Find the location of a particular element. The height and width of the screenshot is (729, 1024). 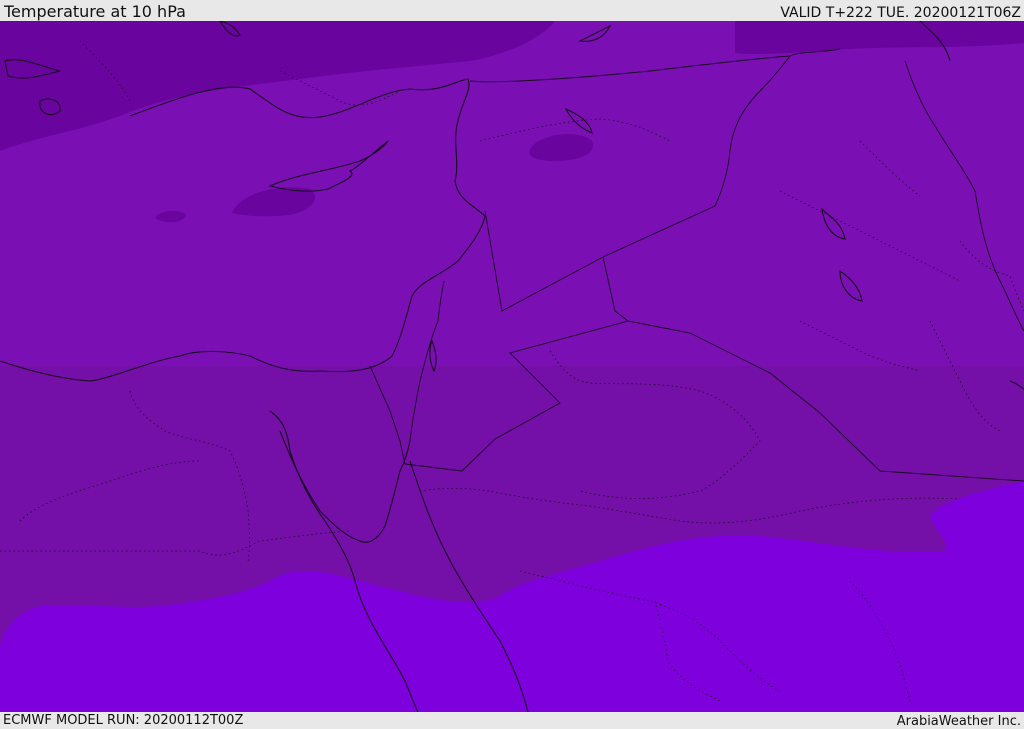

credit-label: ArabiaWeather Inc. is located at coordinates (958, 721).